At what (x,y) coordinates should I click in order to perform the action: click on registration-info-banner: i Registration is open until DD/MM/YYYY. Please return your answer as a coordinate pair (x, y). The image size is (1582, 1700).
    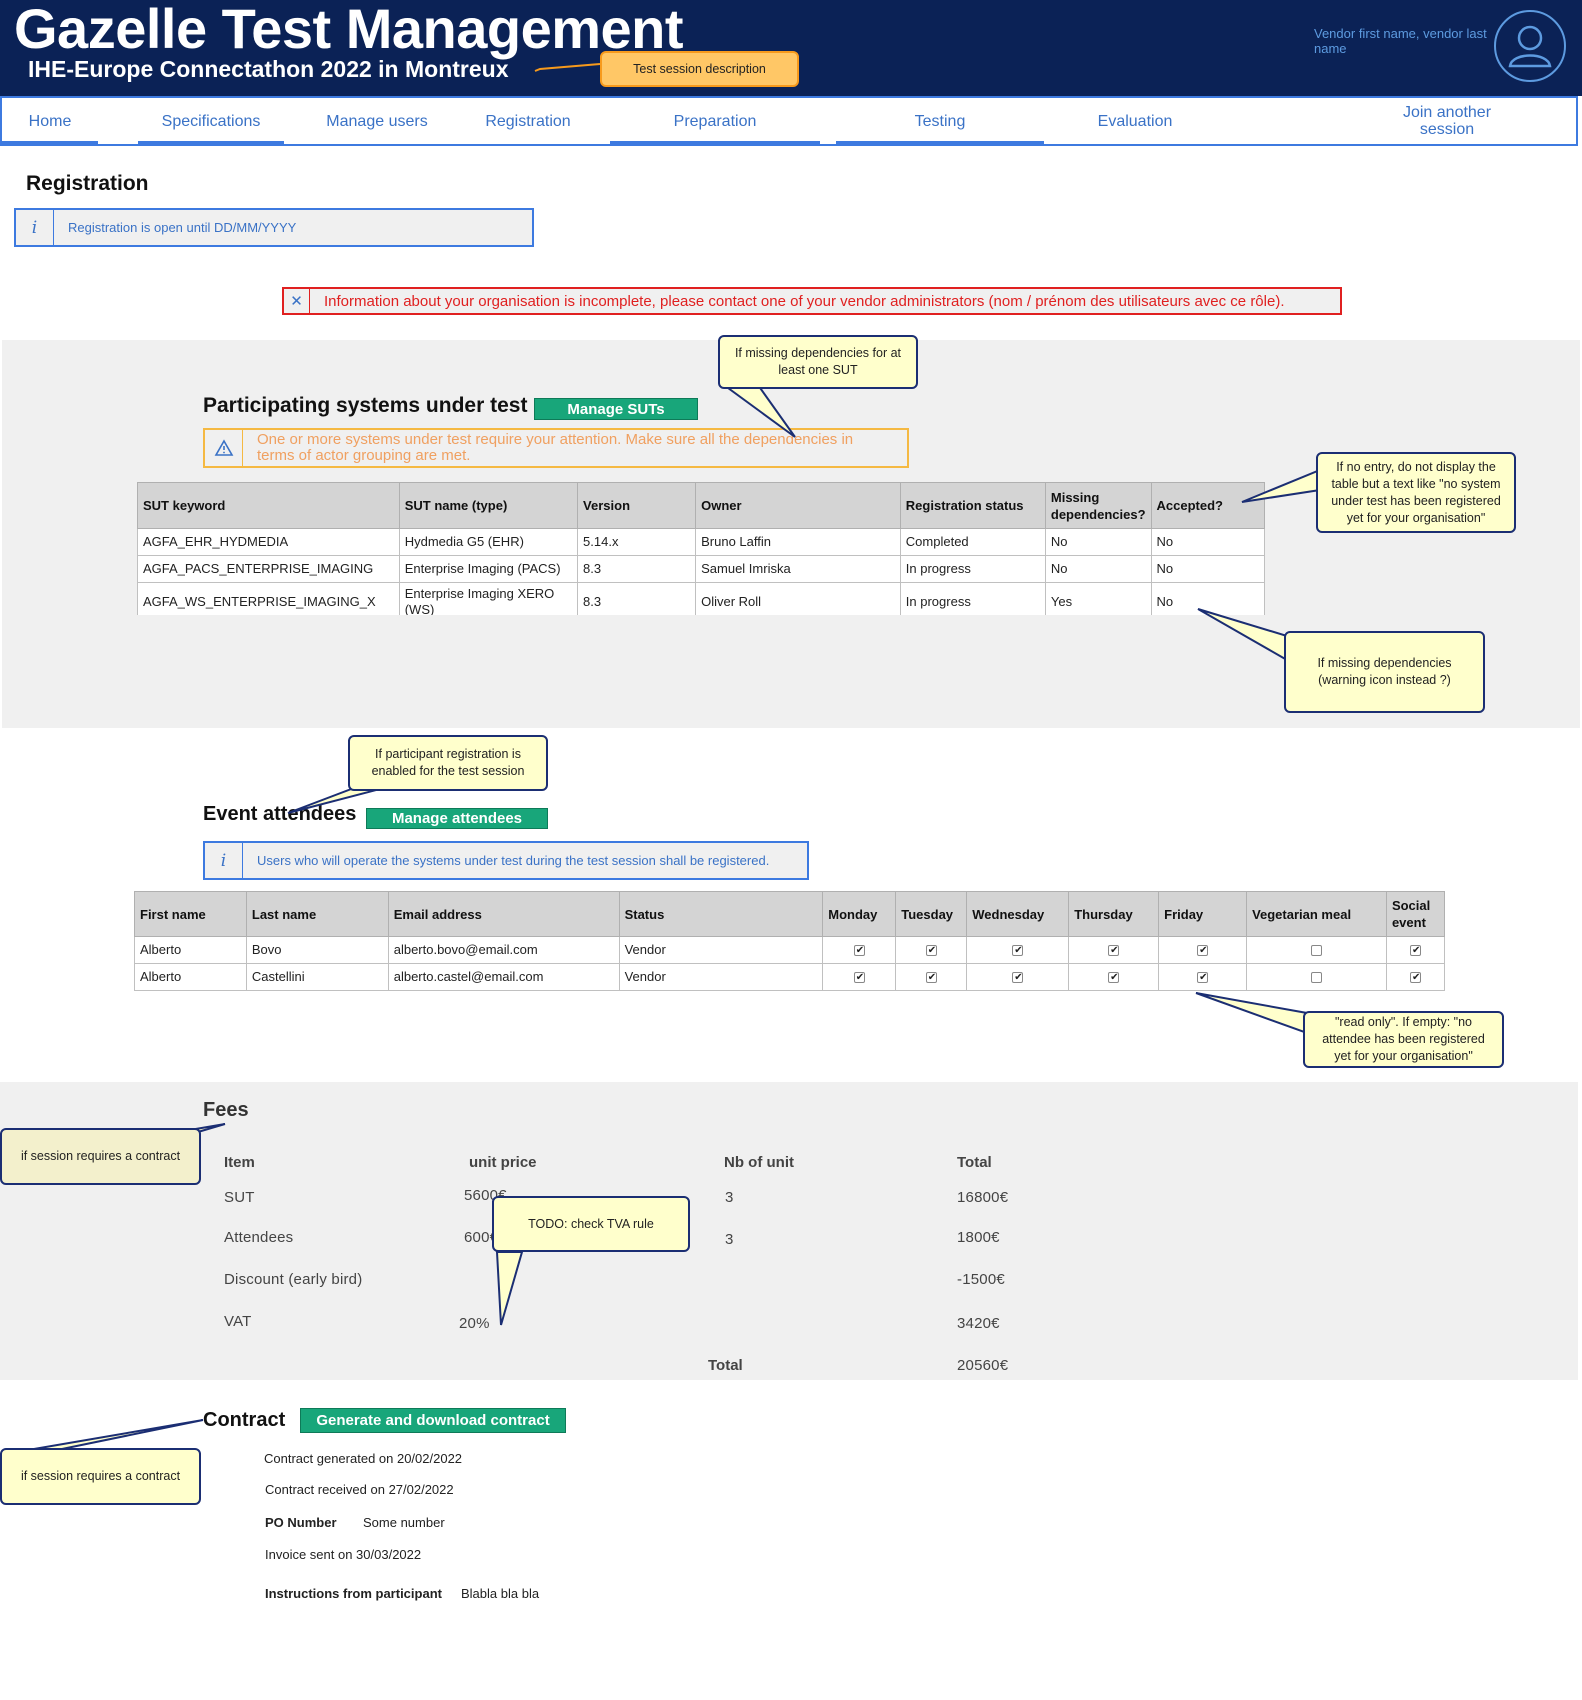
    Looking at the image, I should click on (274, 227).